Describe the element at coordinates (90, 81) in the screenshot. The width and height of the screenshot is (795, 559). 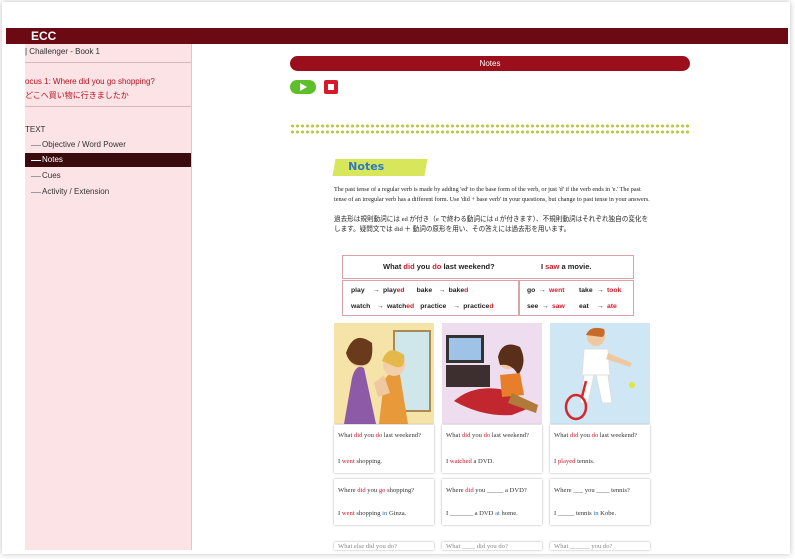
I see `focus-title-en: ocus 1: Where did you go shopping?` at that location.